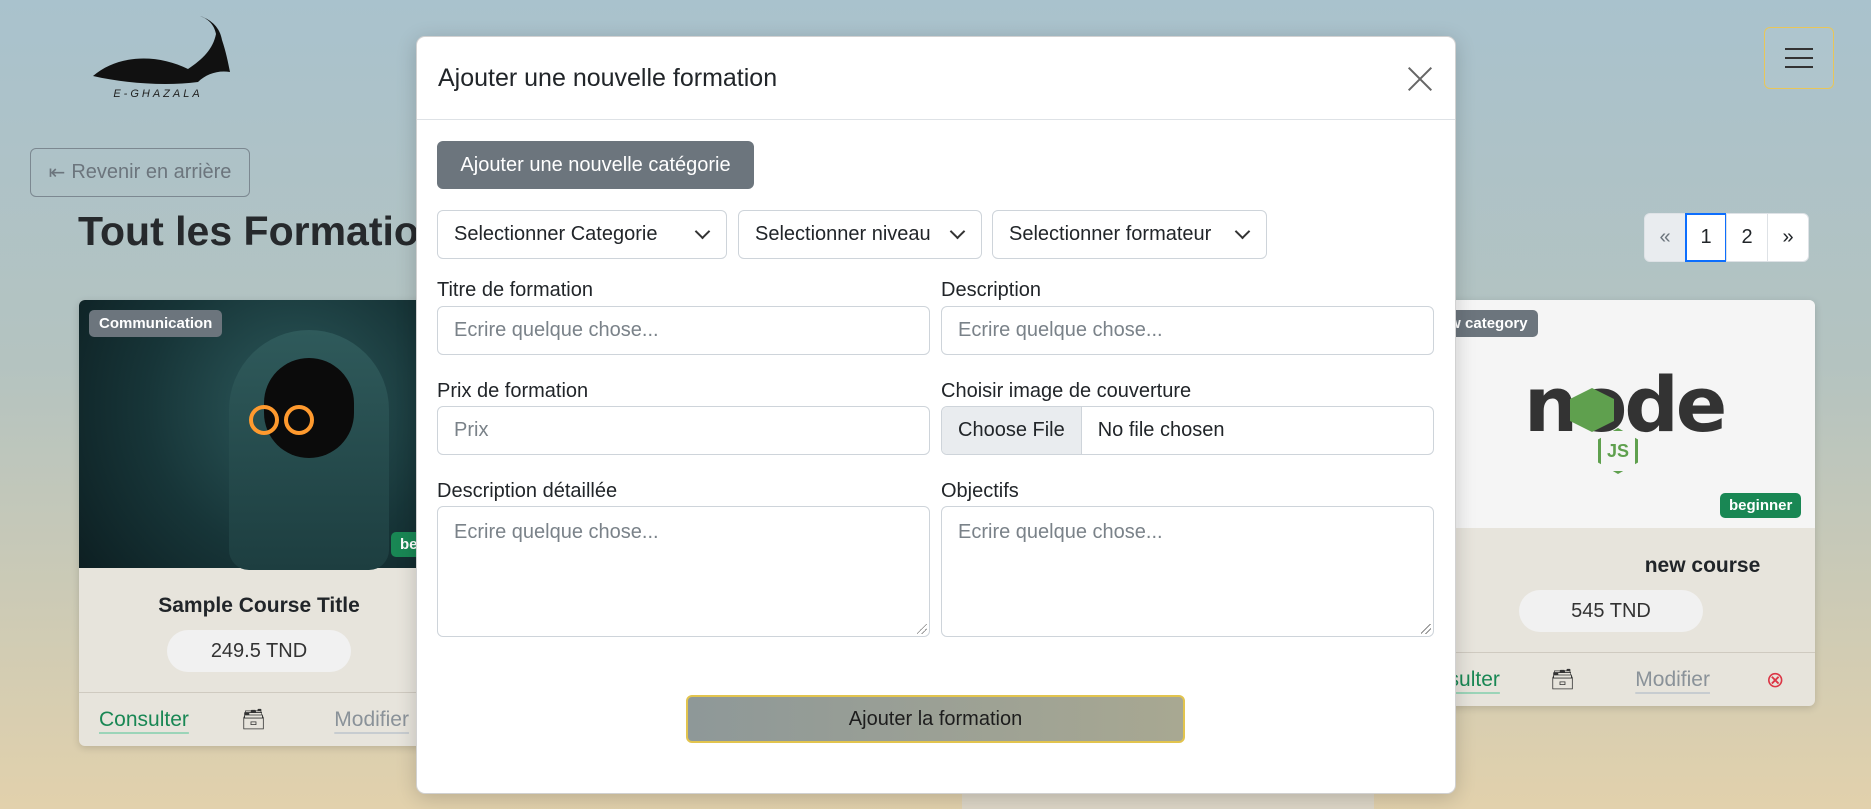  I want to click on logo-text: E-GHAZALA, so click(158, 94).